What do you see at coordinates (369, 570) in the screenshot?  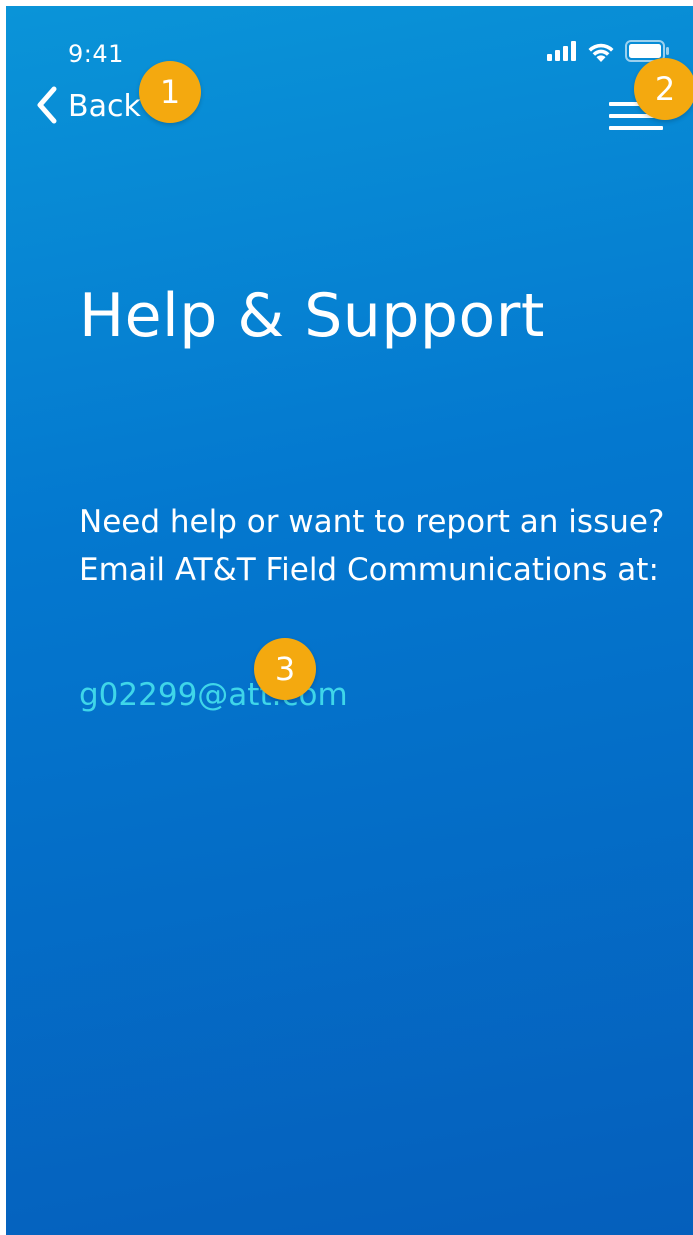 I see `help-line-2: Email AT&T Field Communications at:` at bounding box center [369, 570].